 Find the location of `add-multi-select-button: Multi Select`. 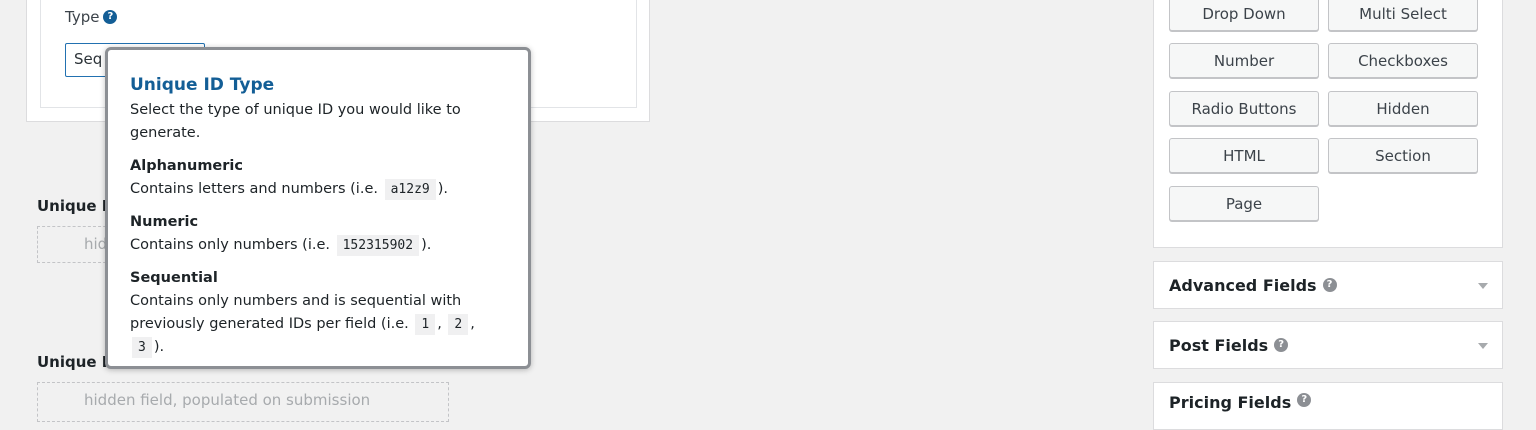

add-multi-select-button: Multi Select is located at coordinates (1403, 15).